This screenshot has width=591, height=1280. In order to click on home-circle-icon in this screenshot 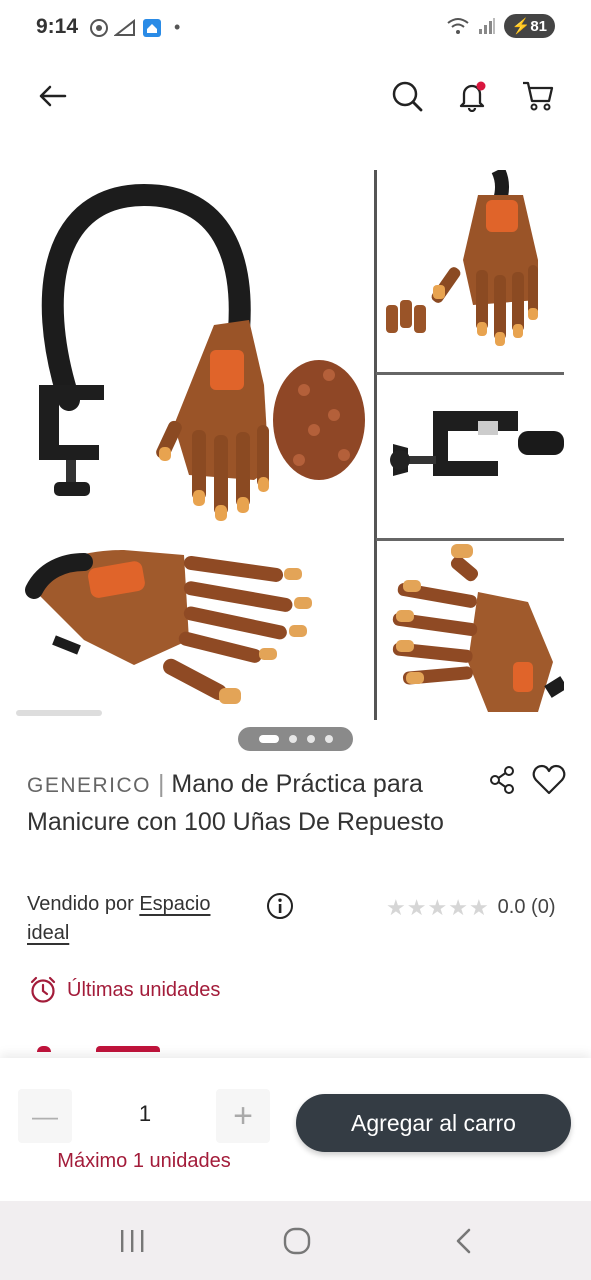, I will do `click(297, 1241)`.